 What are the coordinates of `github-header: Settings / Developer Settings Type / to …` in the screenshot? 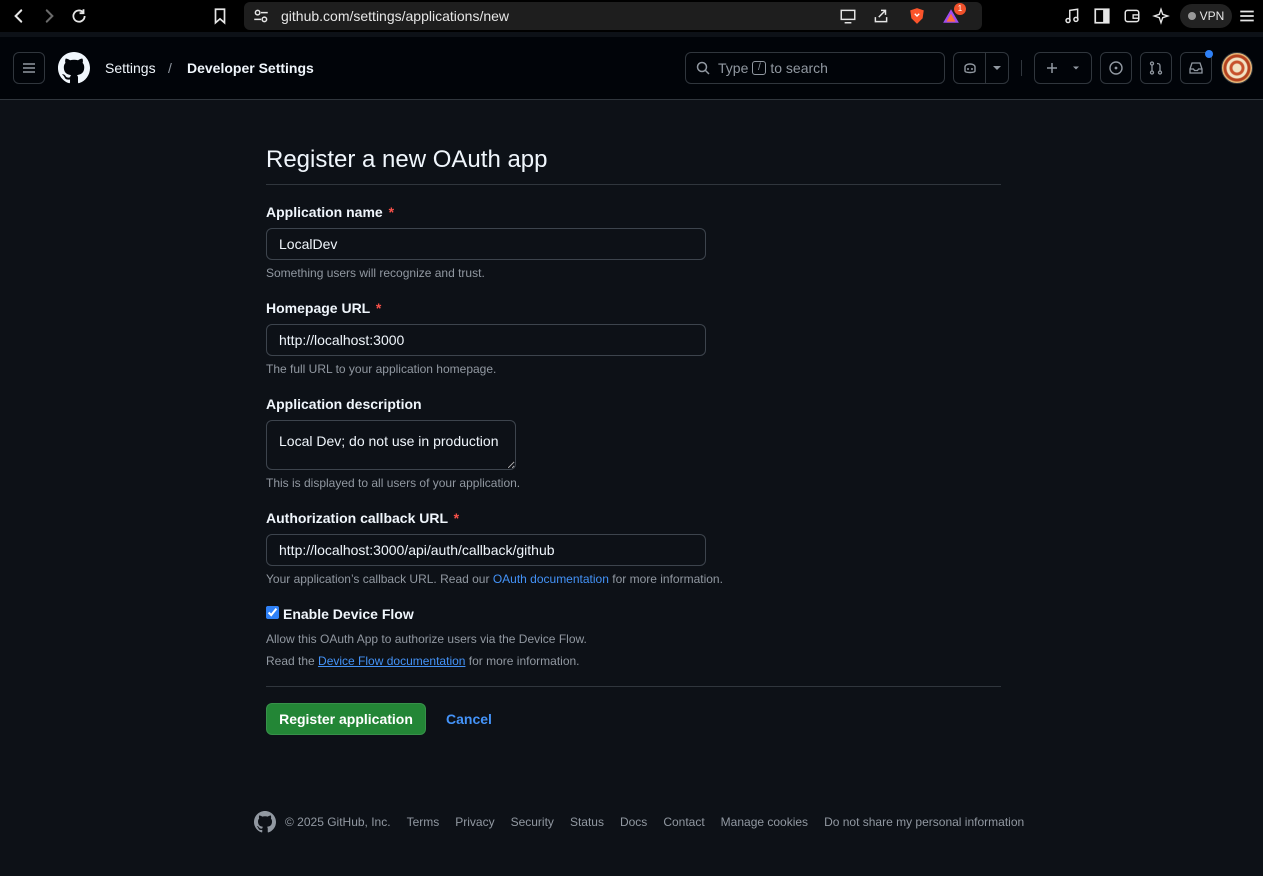 It's located at (631, 68).